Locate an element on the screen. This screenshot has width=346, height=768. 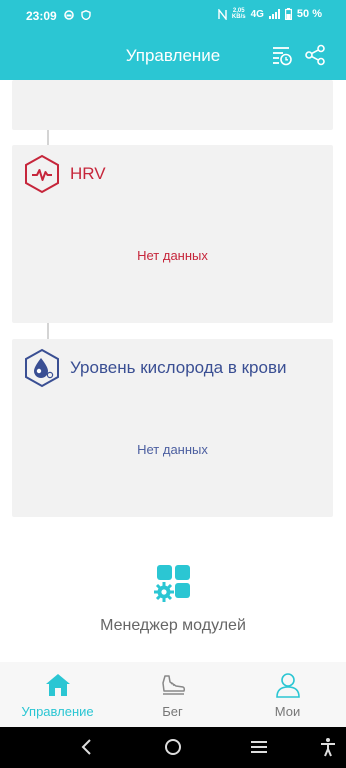
module-grid-icon is located at coordinates (172, 583).